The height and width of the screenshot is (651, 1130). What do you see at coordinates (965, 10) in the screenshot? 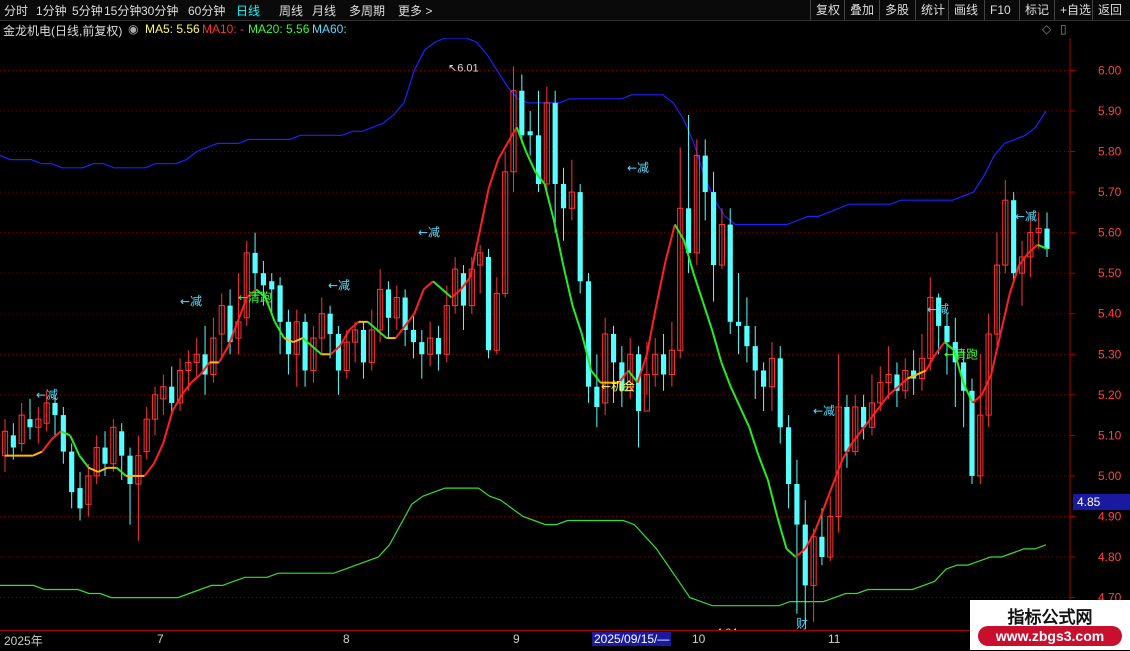
I see `toolbar-button-4: 画线` at bounding box center [965, 10].